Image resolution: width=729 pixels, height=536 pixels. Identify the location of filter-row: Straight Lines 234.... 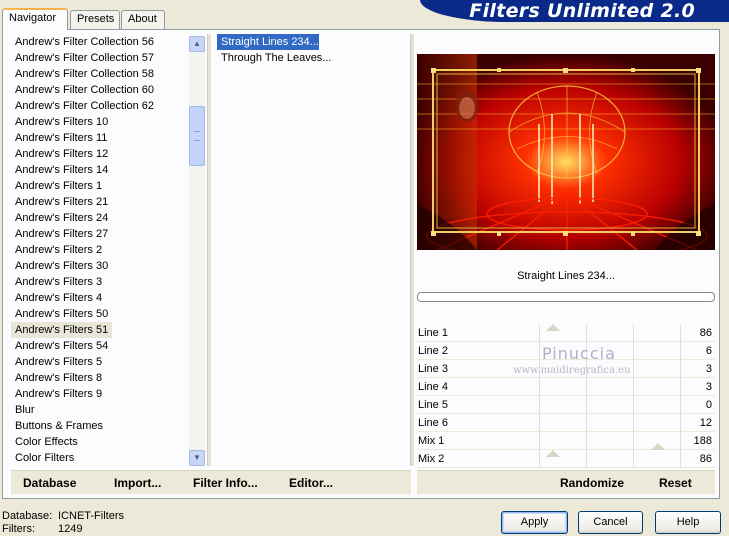
(312, 42).